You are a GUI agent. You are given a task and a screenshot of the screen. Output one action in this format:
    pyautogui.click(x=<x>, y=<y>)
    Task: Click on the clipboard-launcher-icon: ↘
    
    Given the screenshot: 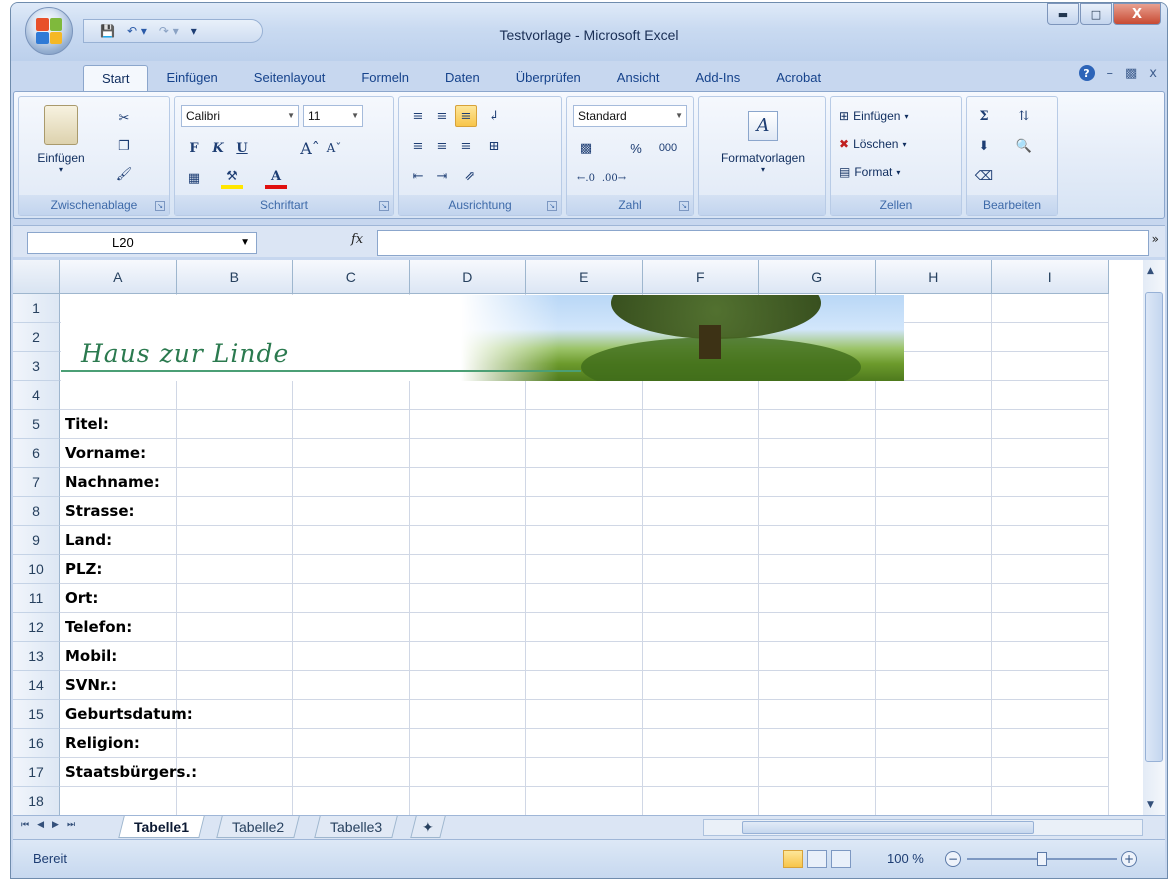 What is the action you would take?
    pyautogui.click(x=160, y=206)
    